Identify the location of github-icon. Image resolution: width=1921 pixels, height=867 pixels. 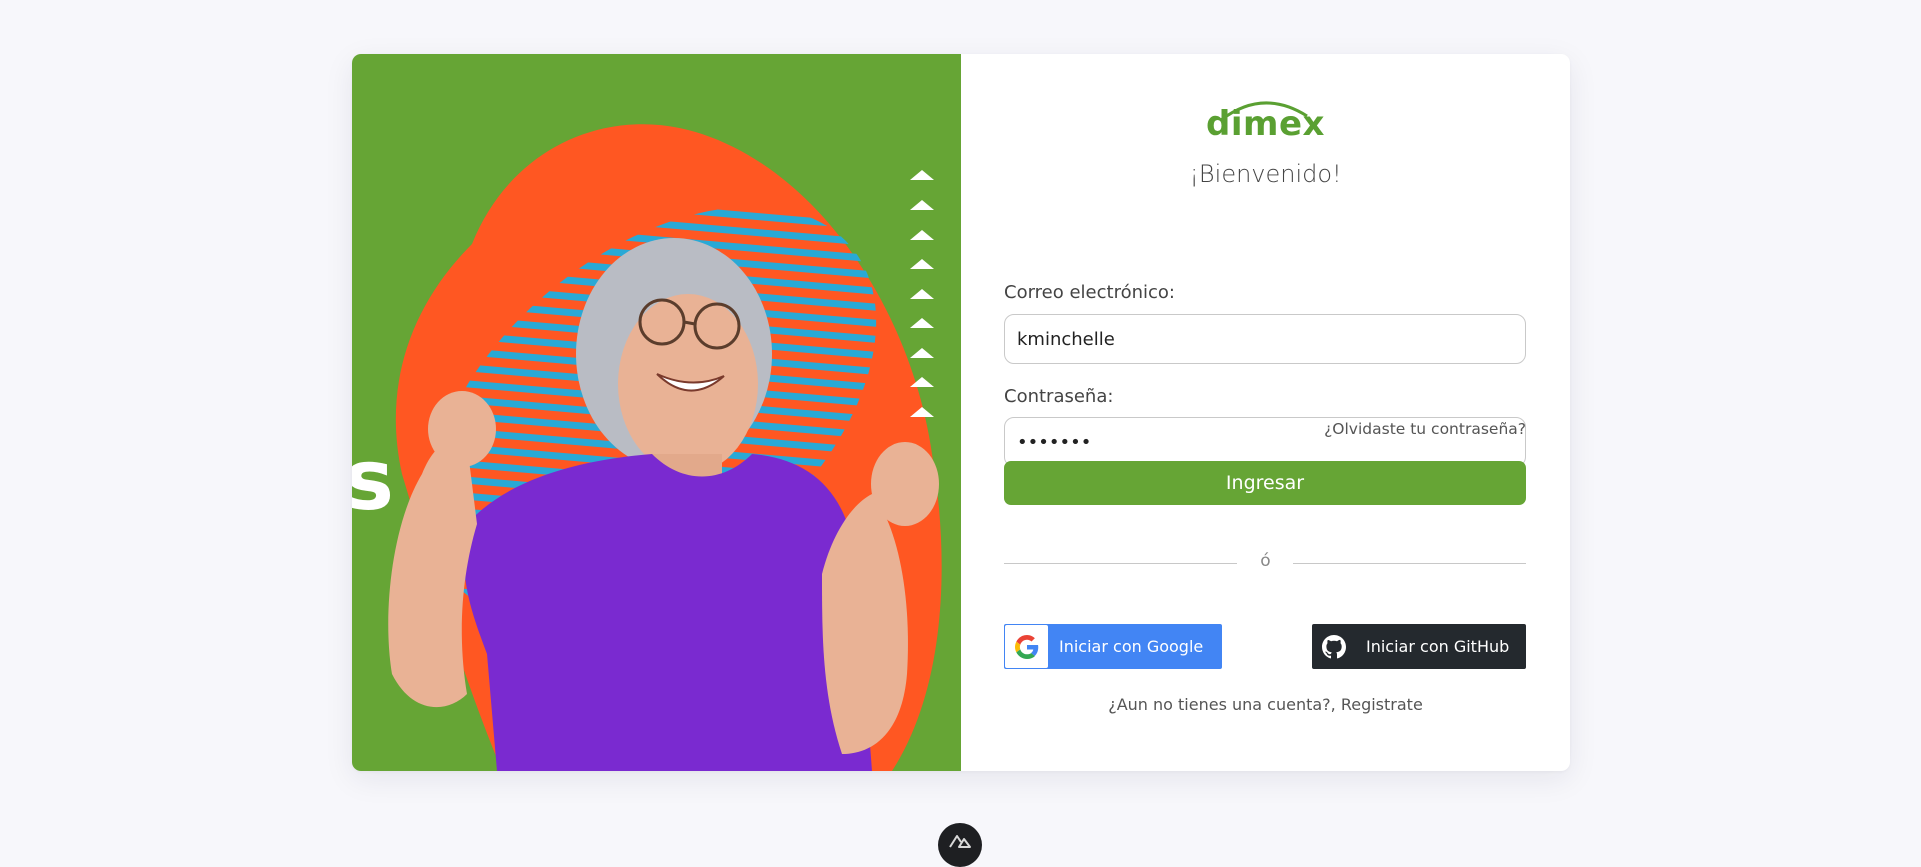
(1334, 646).